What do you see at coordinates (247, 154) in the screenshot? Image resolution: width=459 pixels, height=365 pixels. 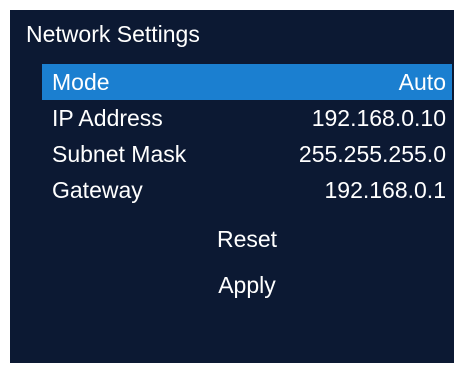 I see `menu-item-subnet-mask: Subnet Mask 255.255.255.0` at bounding box center [247, 154].